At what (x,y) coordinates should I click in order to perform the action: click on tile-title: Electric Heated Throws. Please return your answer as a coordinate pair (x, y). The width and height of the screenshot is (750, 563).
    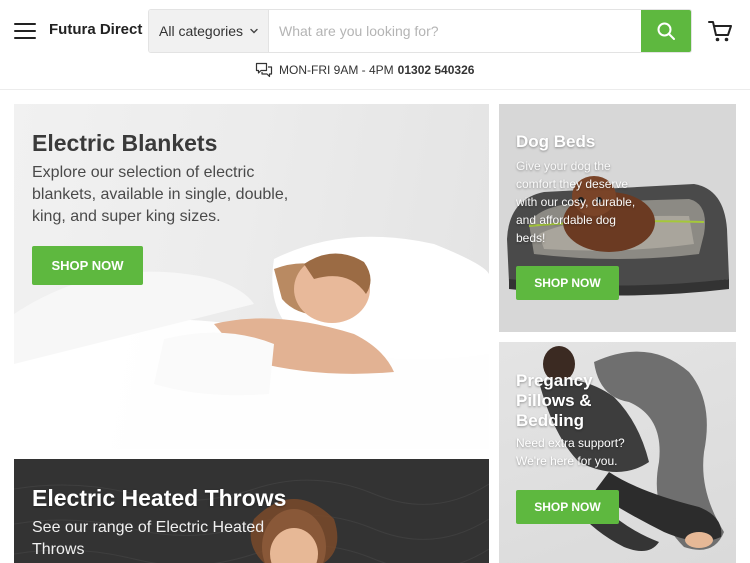
    Looking at the image, I should click on (159, 498).